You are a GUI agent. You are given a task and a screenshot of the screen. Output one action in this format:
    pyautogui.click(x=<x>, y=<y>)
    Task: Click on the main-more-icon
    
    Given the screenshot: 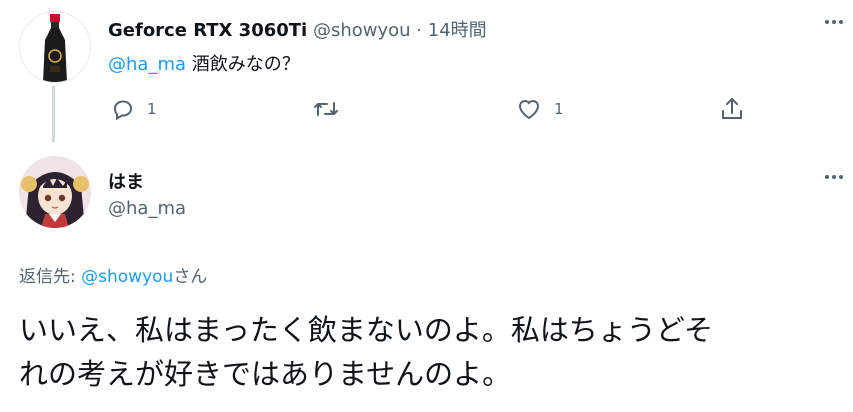 What is the action you would take?
    pyautogui.click(x=834, y=176)
    